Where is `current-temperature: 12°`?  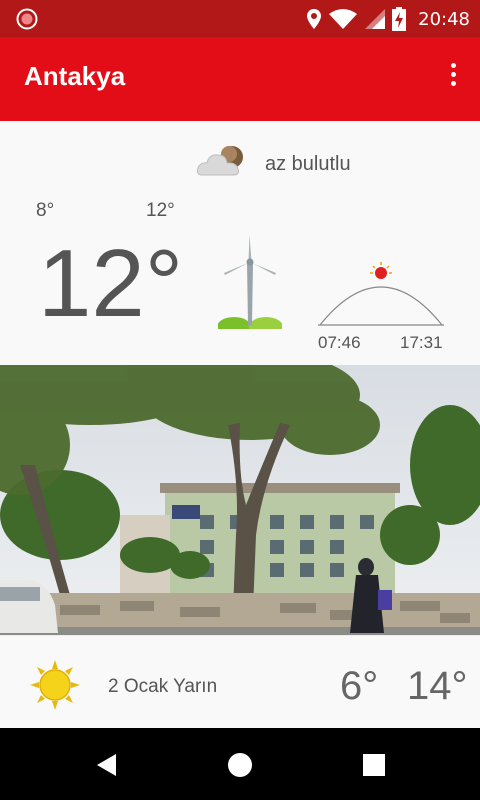
current-temperature: 12° is located at coordinates (111, 283).